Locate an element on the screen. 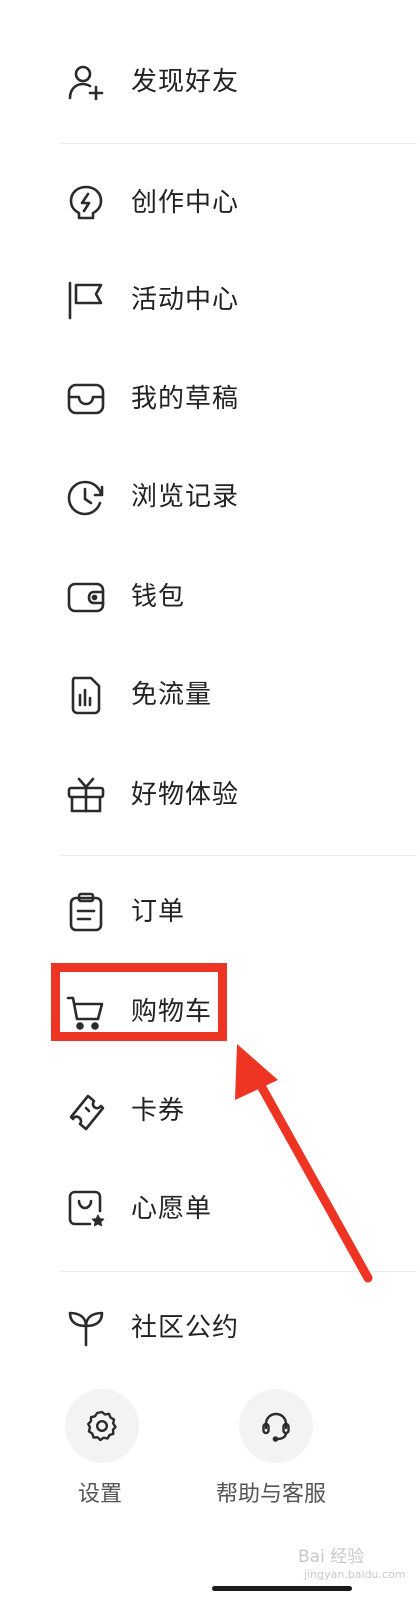  help-support-label: 帮助与客服 is located at coordinates (271, 1494).